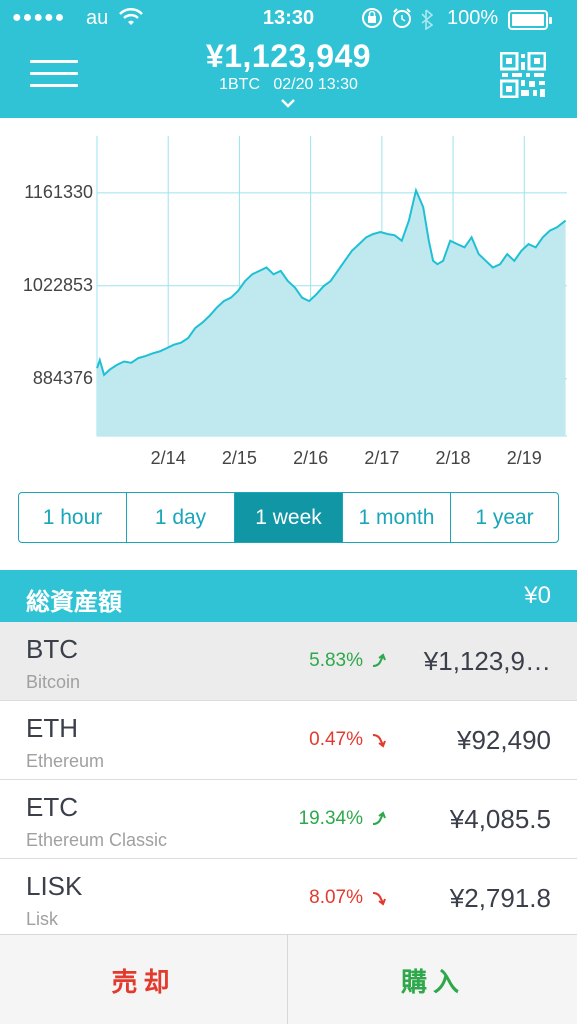 The image size is (577, 1024). Describe the element at coordinates (52, 728) in the screenshot. I see `coin-symbol: ETH` at that location.